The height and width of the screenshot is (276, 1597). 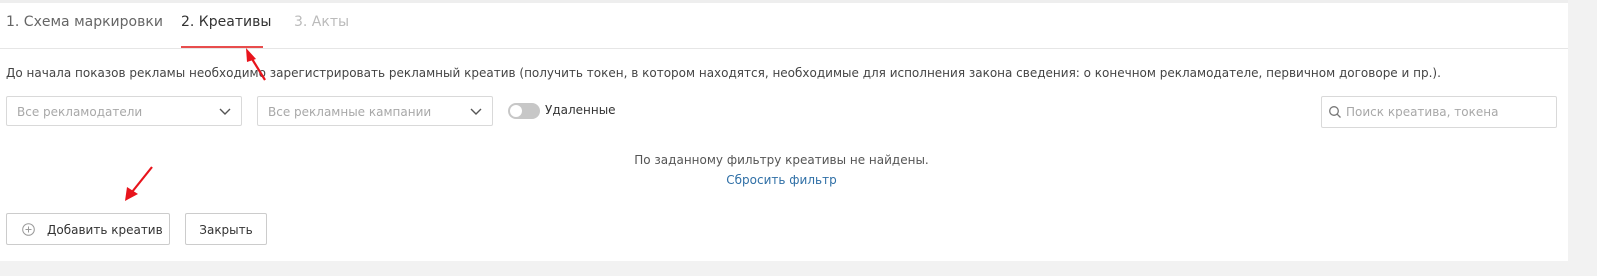 What do you see at coordinates (1335, 112) in the screenshot?
I see `search-icon` at bounding box center [1335, 112].